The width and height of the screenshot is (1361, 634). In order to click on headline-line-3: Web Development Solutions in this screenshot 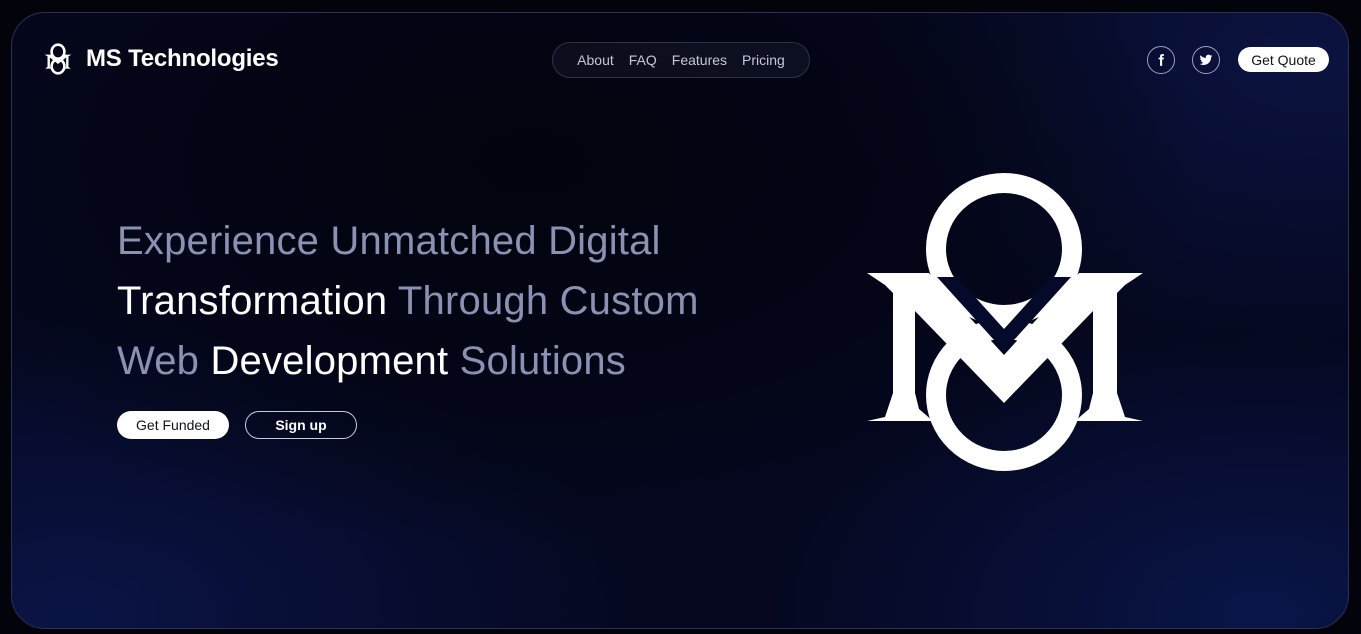, I will do `click(371, 361)`.